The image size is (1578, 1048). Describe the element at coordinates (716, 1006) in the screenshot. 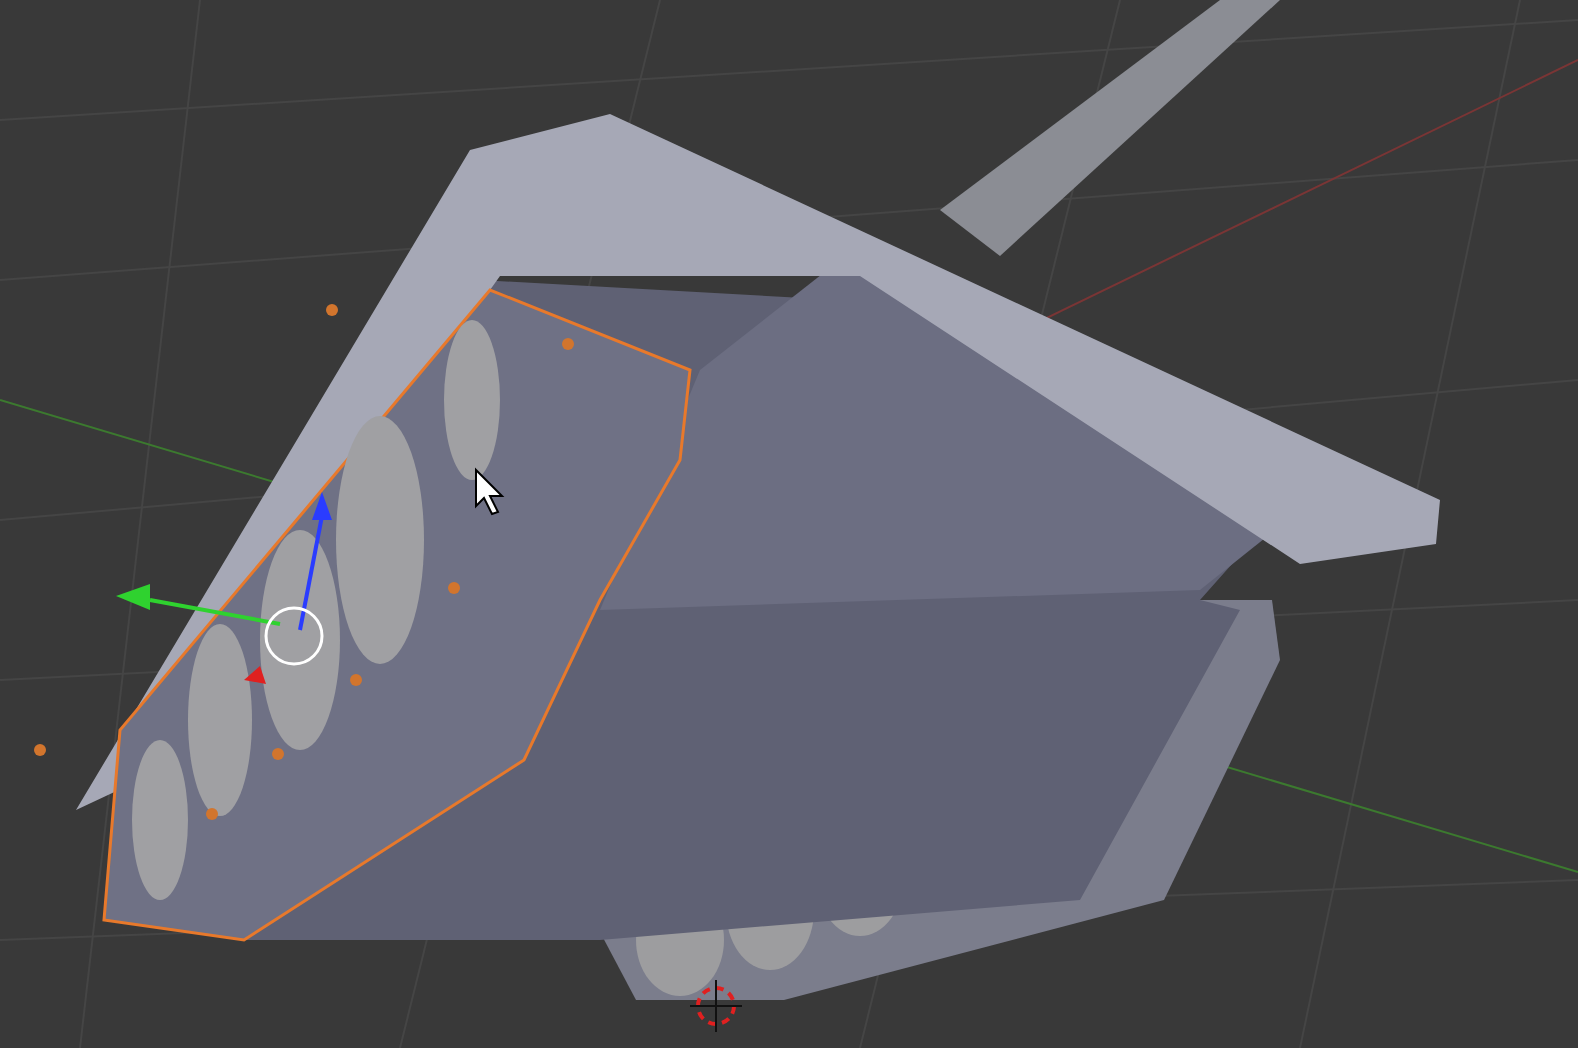

I see `3d-cursor-icon` at that location.